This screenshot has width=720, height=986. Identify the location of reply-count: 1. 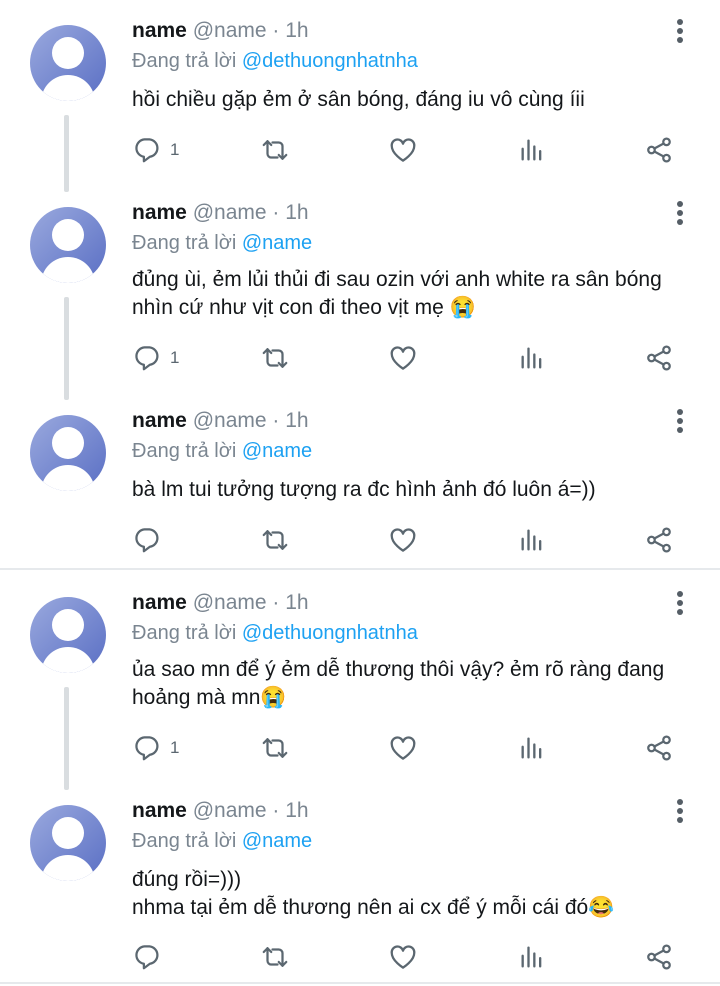
(175, 149).